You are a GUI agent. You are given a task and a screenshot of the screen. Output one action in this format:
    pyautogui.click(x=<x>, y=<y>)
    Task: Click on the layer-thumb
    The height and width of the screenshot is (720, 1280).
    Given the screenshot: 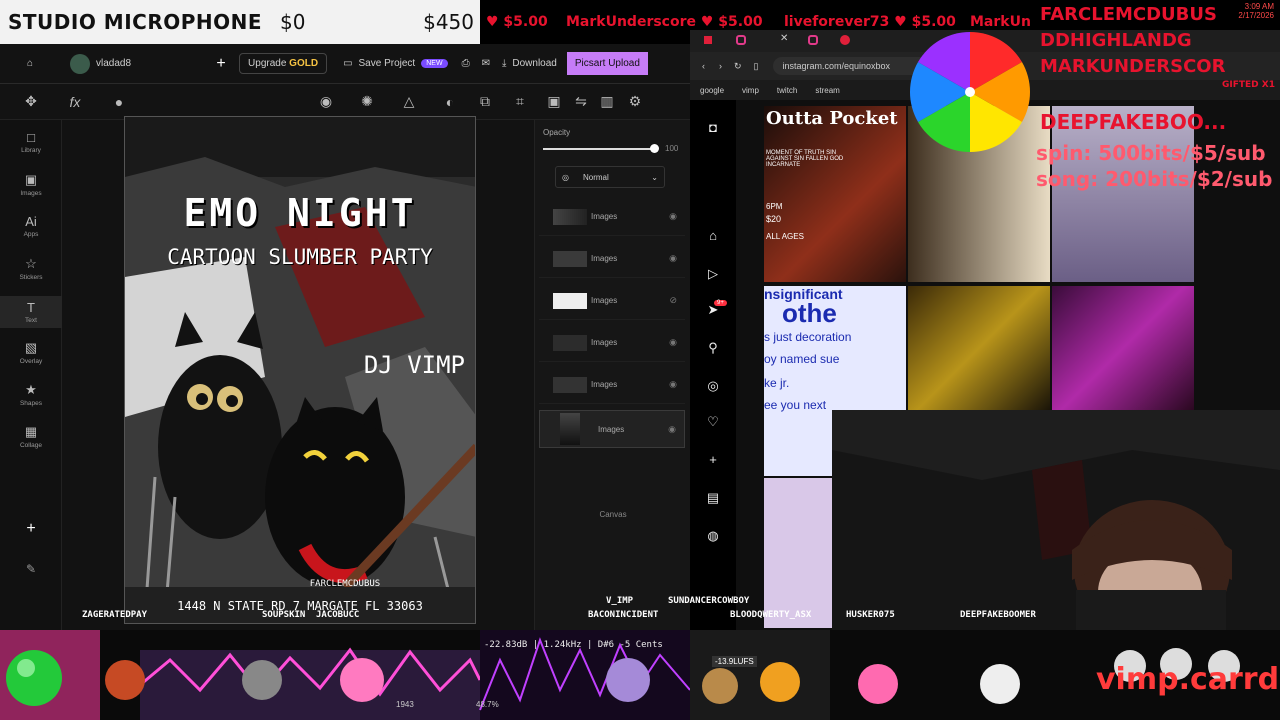 What is the action you would take?
    pyautogui.click(x=570, y=342)
    